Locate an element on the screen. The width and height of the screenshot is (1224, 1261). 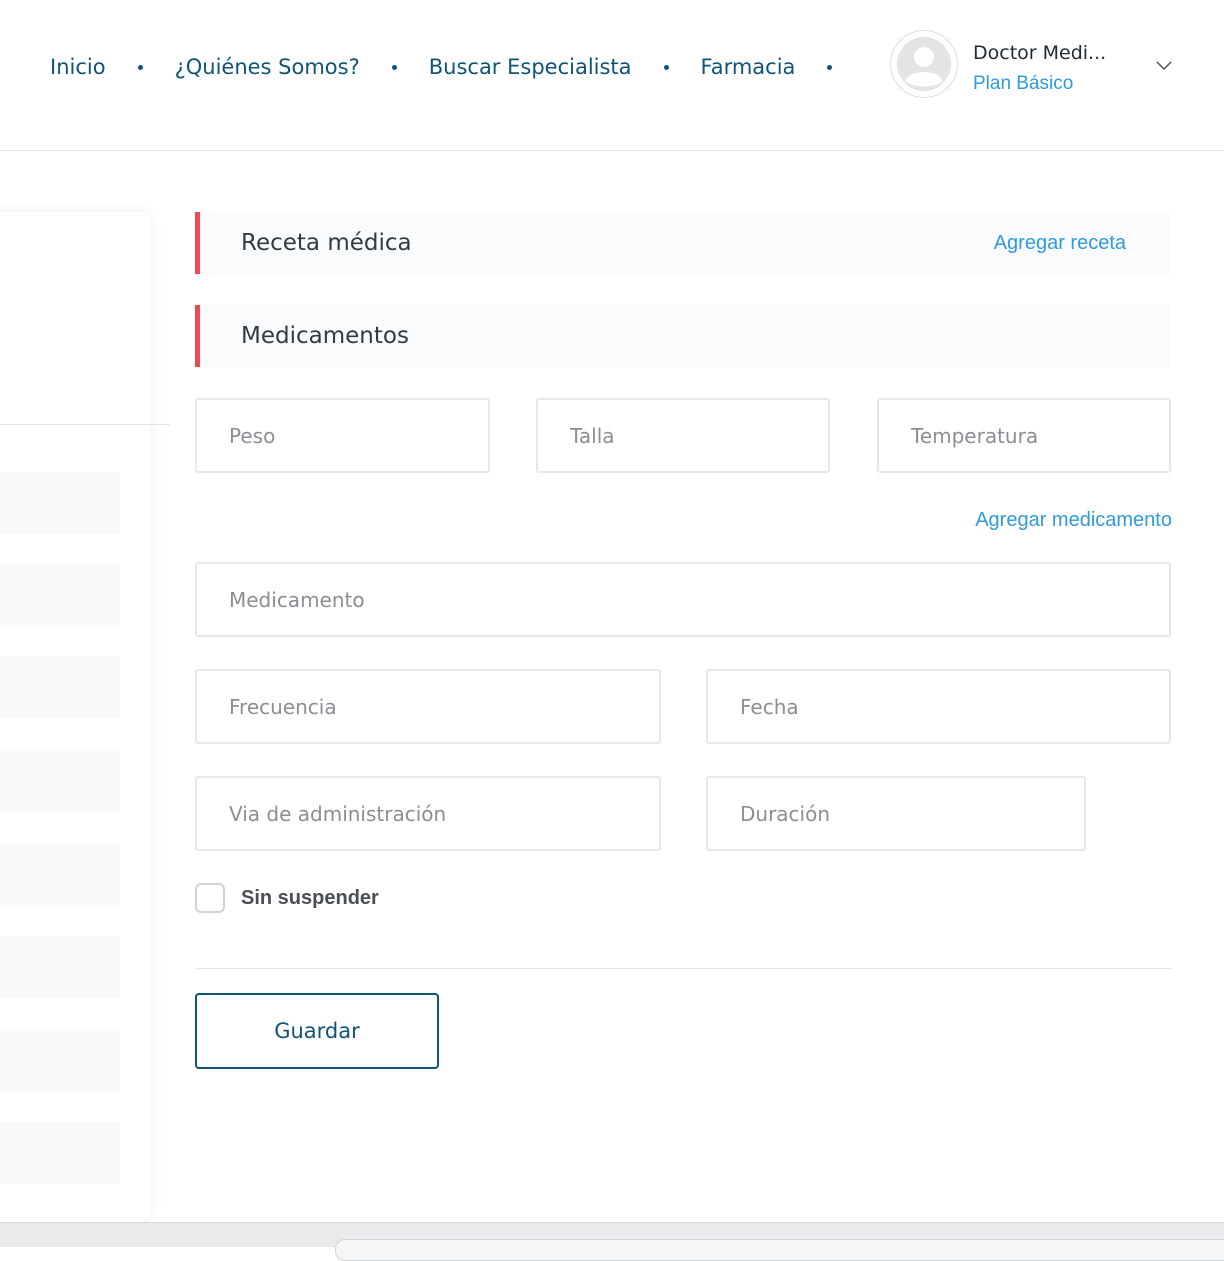
prescription-title: Receta médica is located at coordinates (326, 243).